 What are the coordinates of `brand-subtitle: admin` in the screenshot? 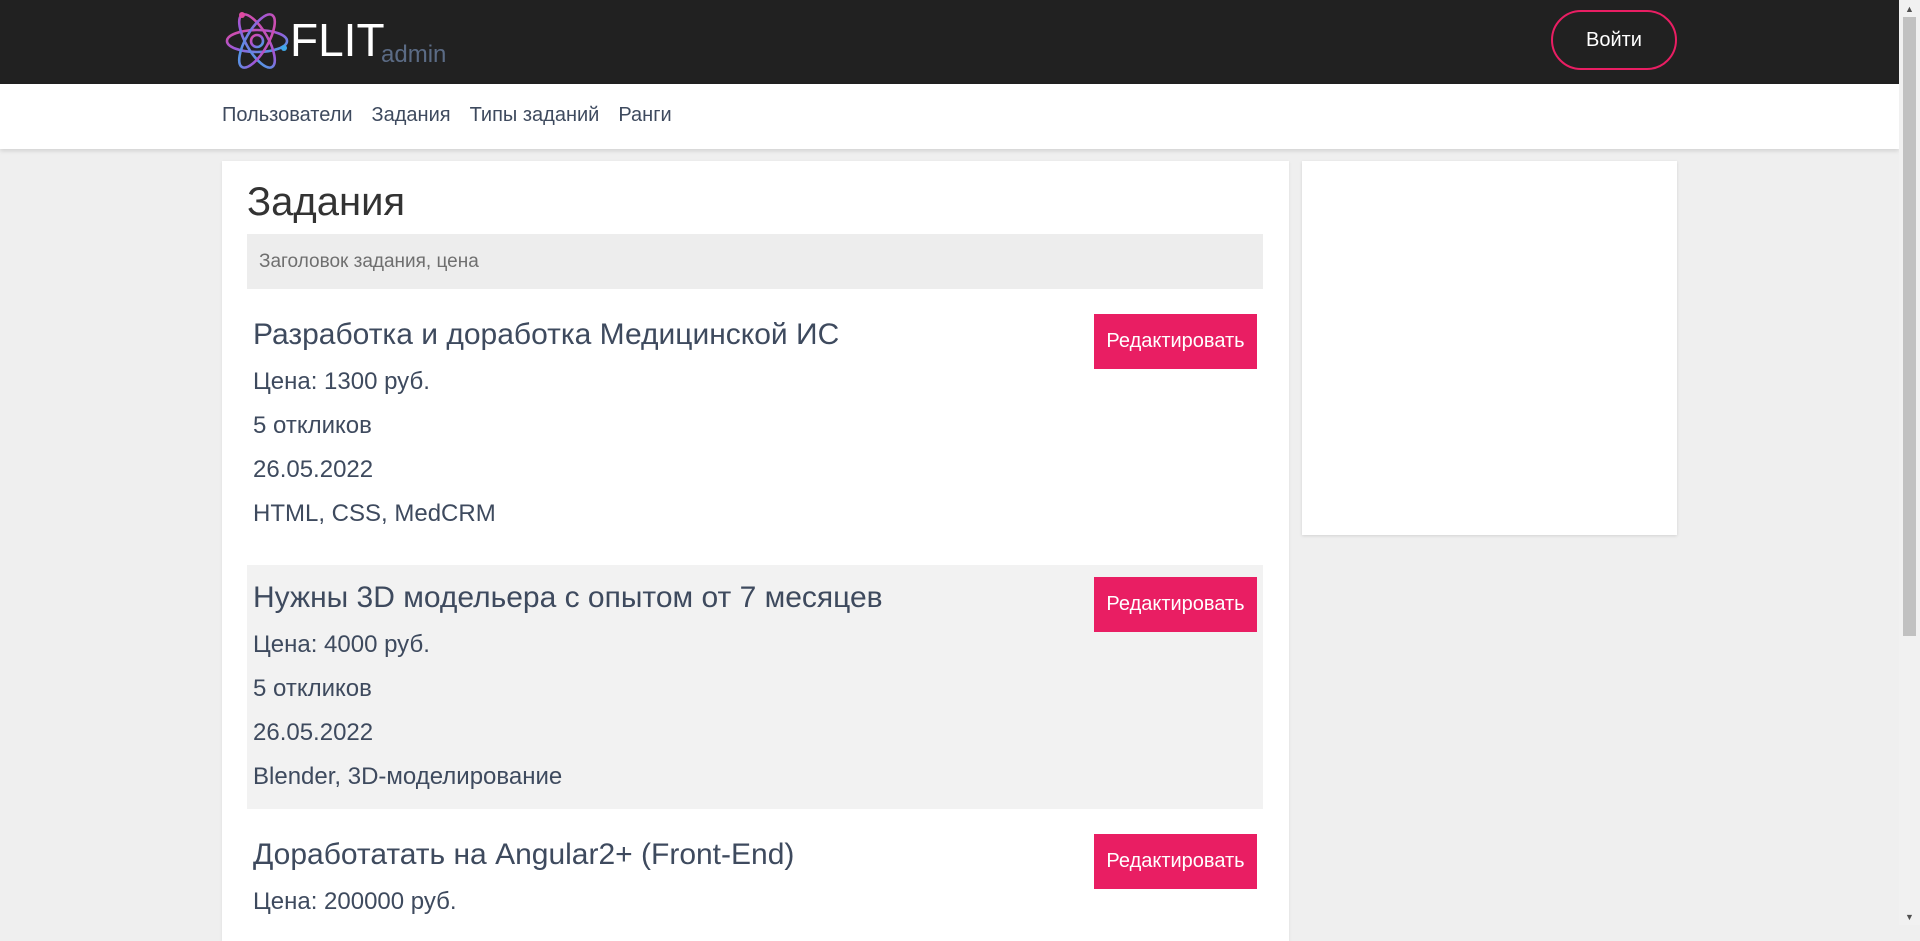 It's located at (414, 54).